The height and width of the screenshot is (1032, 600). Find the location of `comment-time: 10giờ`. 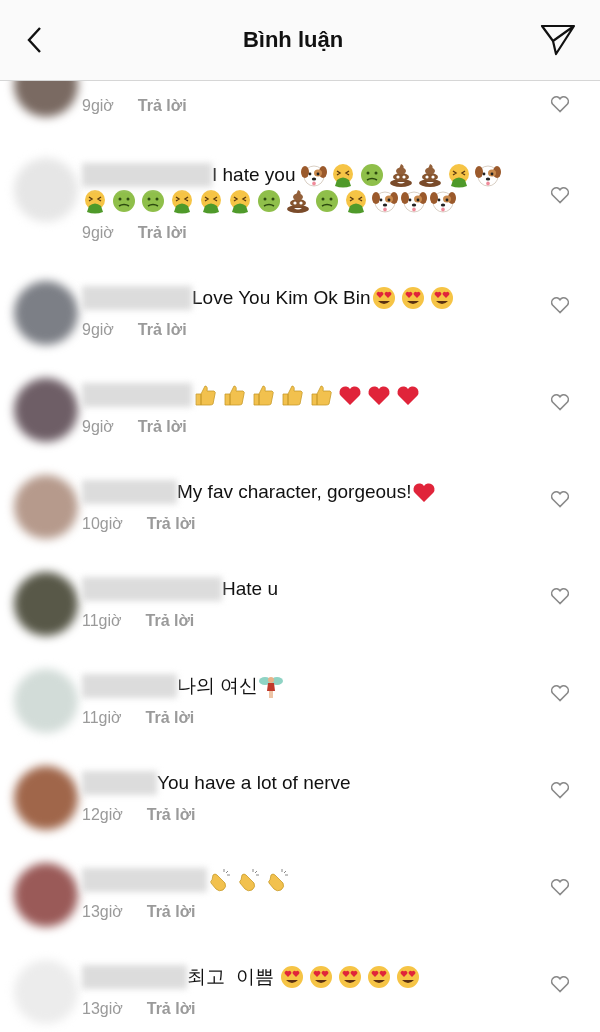

comment-time: 10giờ is located at coordinates (102, 524).